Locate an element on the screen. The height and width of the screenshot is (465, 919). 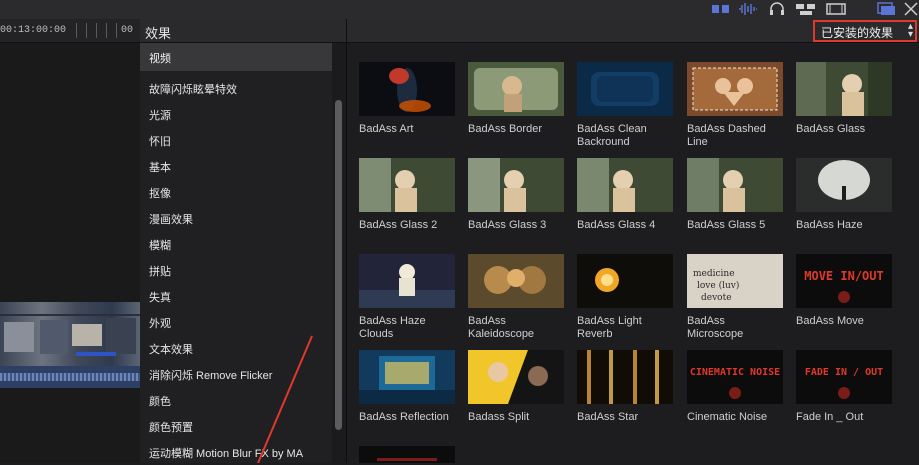
category-item: 抠像 is located at coordinates (236, 192).